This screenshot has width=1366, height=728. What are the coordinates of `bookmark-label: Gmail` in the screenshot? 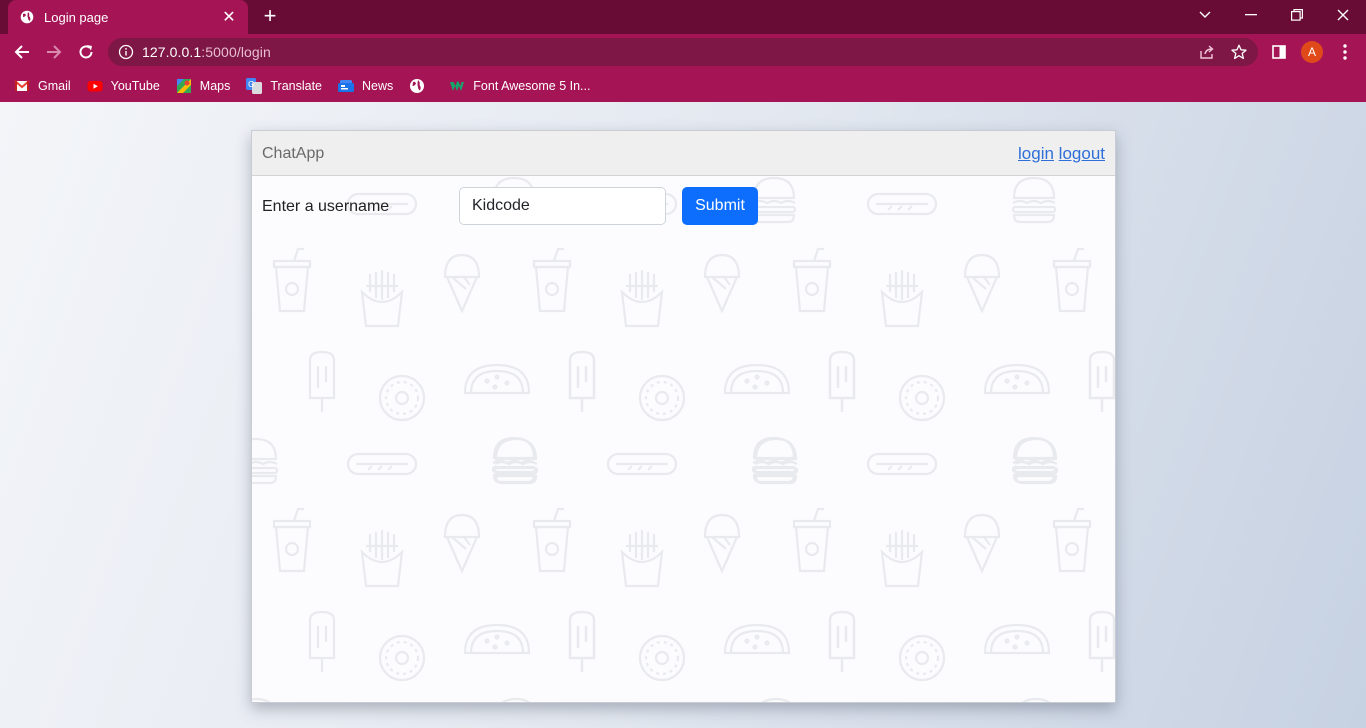 It's located at (54, 86).